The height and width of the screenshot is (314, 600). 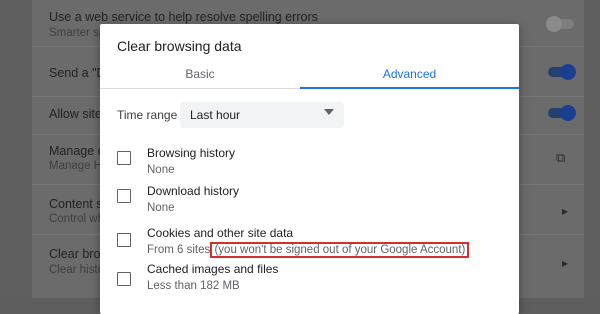 What do you see at coordinates (307, 164) in the screenshot?
I see `checkbox-item-browsing-history: Browsing history None` at bounding box center [307, 164].